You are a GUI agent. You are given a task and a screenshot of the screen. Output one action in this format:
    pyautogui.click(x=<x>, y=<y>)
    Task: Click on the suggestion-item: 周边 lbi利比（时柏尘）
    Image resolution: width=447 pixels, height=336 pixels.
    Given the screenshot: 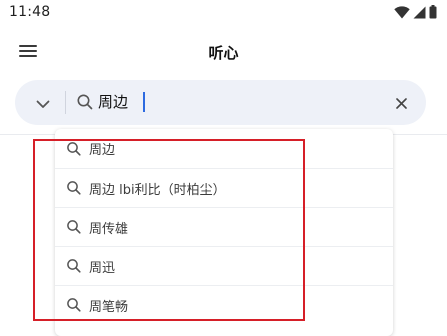 What is the action you would take?
    pyautogui.click(x=224, y=187)
    